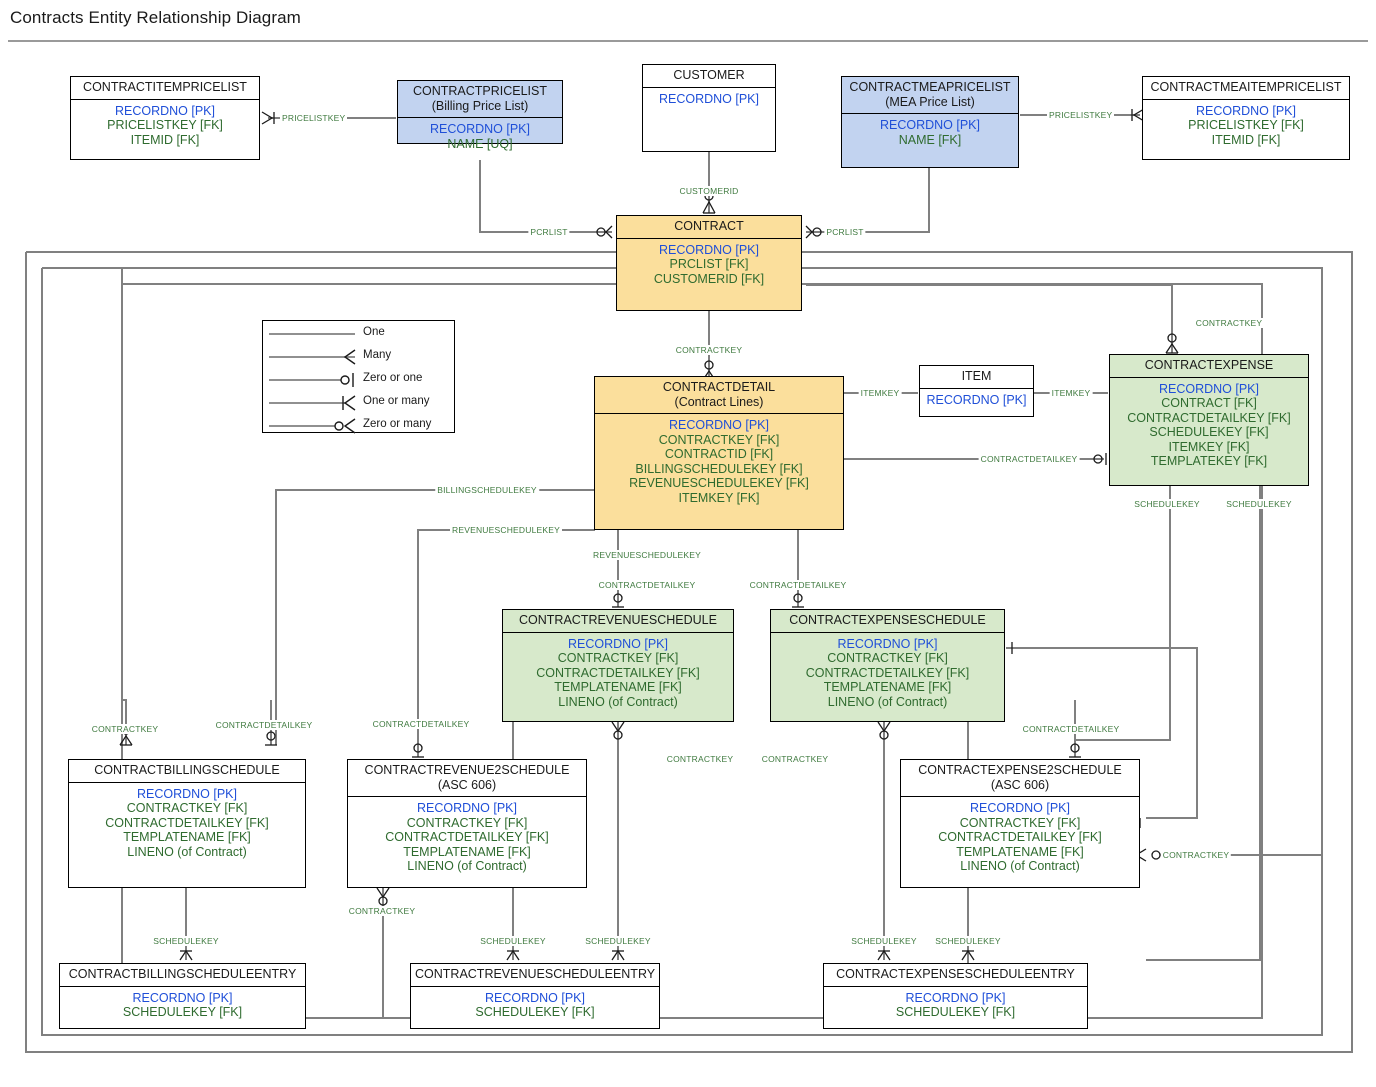  I want to click on entity-title: CONTRACTREVENUESCHEDULEENTRY, so click(535, 974).